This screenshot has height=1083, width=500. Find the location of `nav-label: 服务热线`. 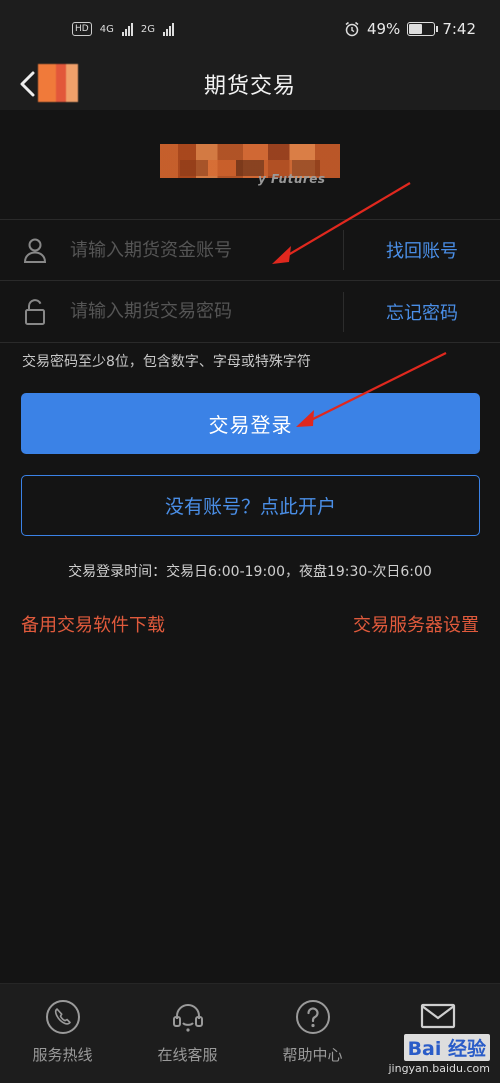

nav-label: 服务热线 is located at coordinates (62, 1055).